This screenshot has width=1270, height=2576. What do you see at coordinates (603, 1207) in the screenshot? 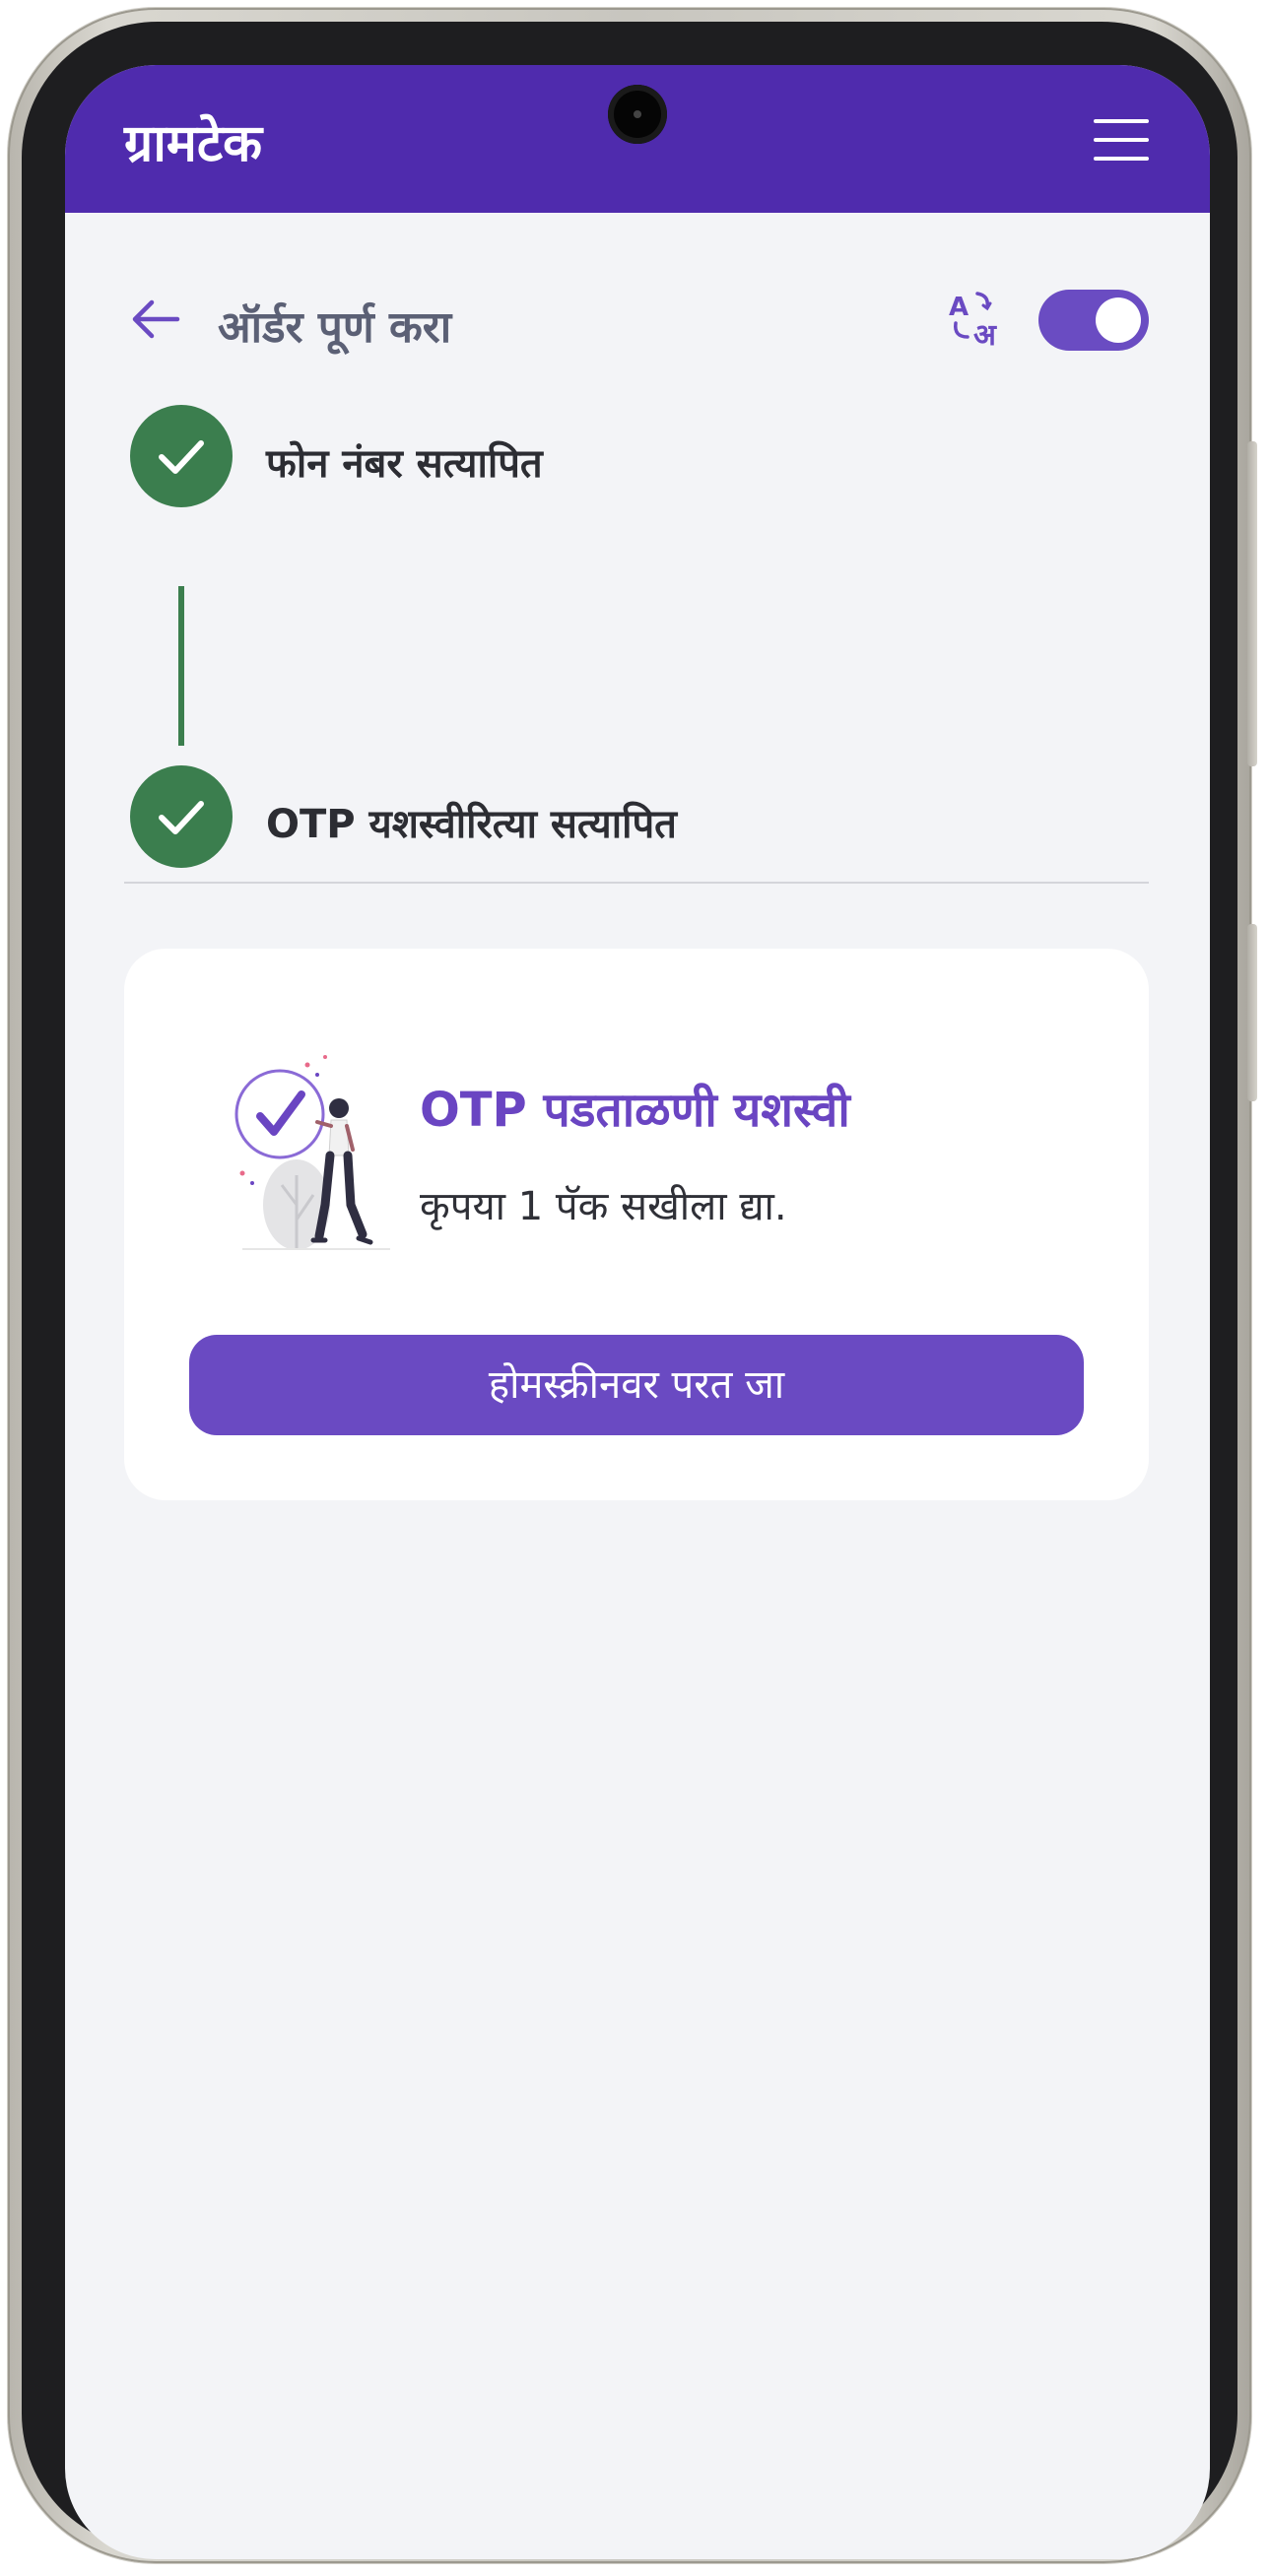
I see `card-message: कृपया 1 पॅक सखीला द्या.` at bounding box center [603, 1207].